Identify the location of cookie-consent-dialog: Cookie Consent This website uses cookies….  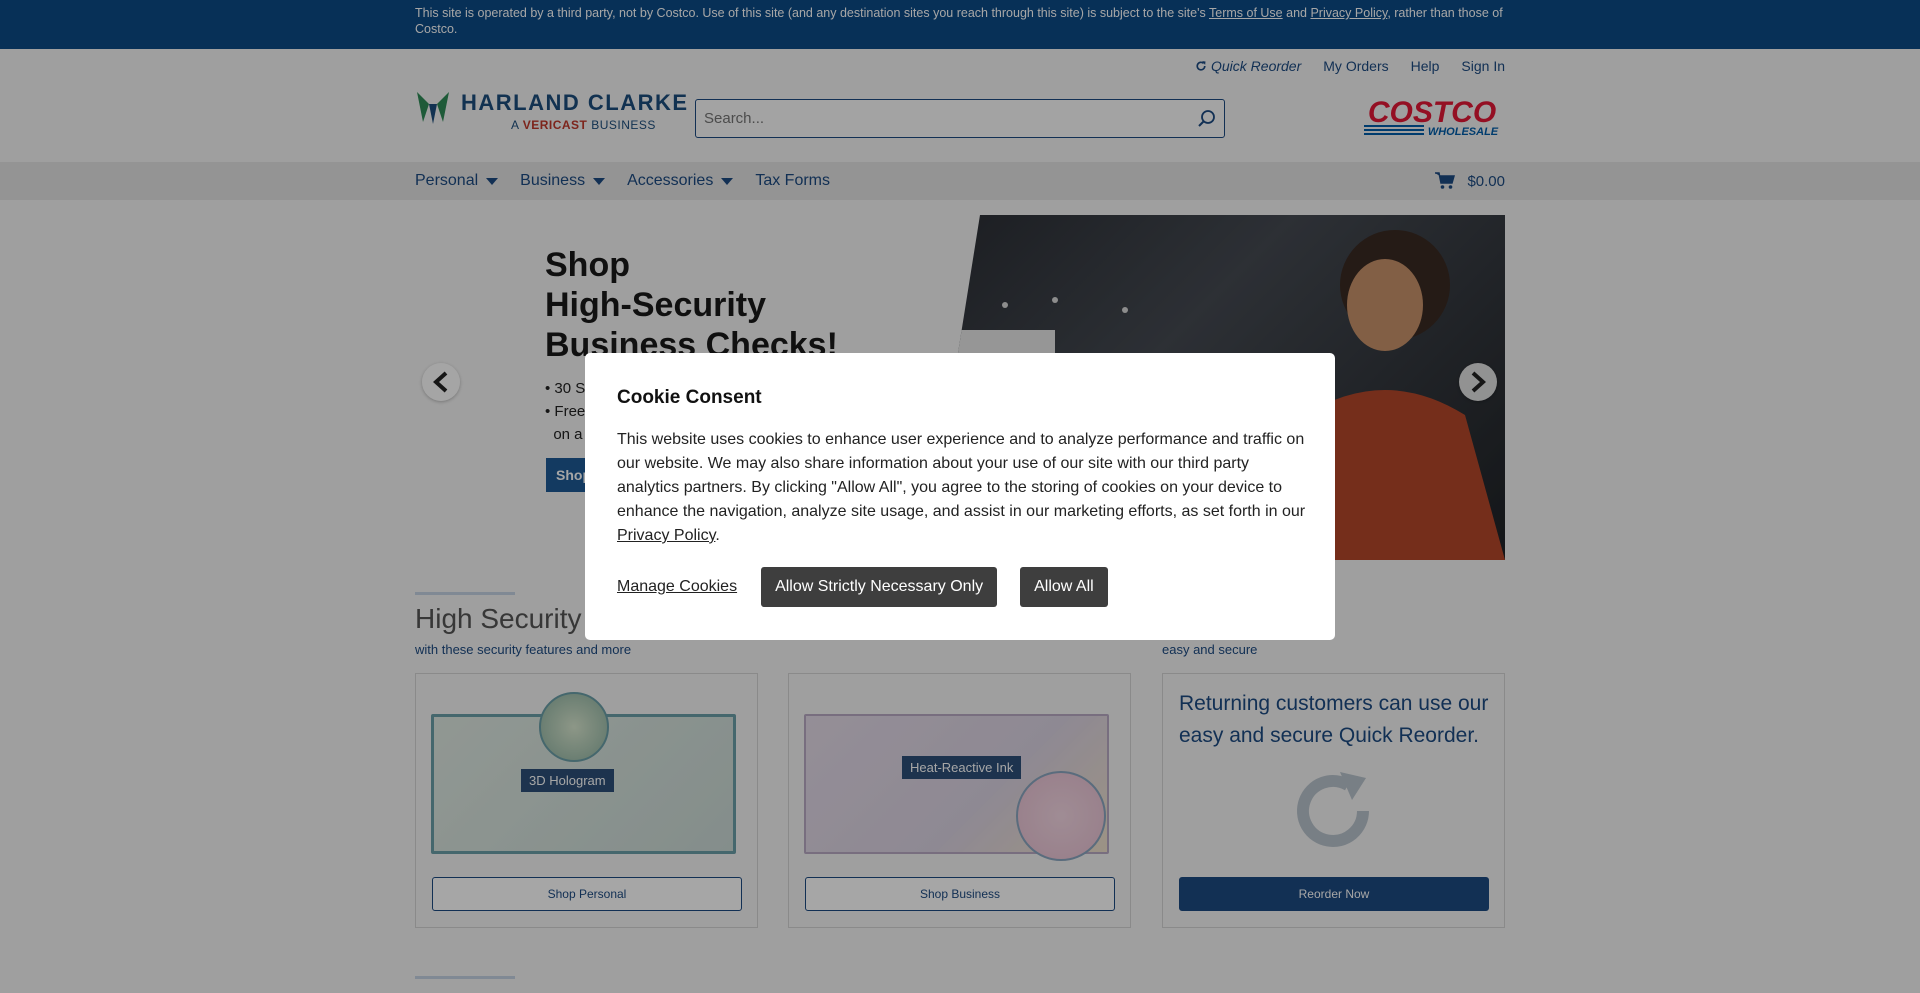
(960, 496).